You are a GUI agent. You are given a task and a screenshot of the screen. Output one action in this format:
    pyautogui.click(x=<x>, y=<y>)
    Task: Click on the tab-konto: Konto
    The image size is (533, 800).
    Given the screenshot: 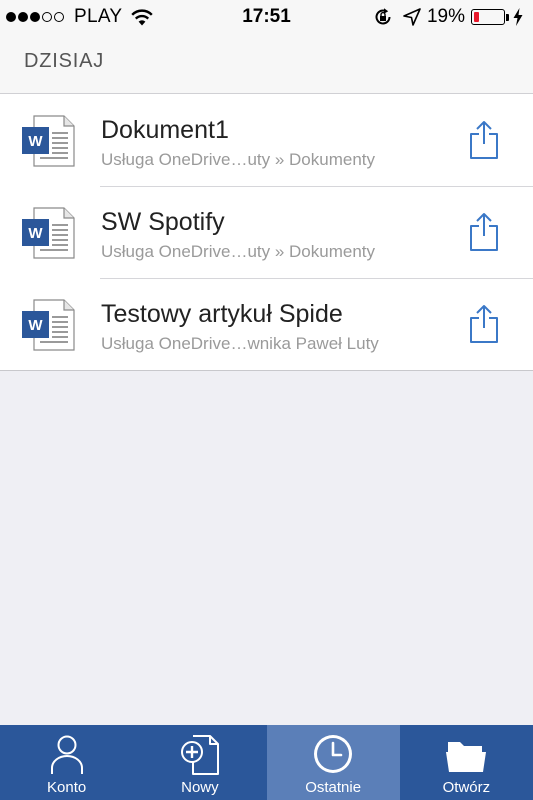 What is the action you would take?
    pyautogui.click(x=66, y=762)
    